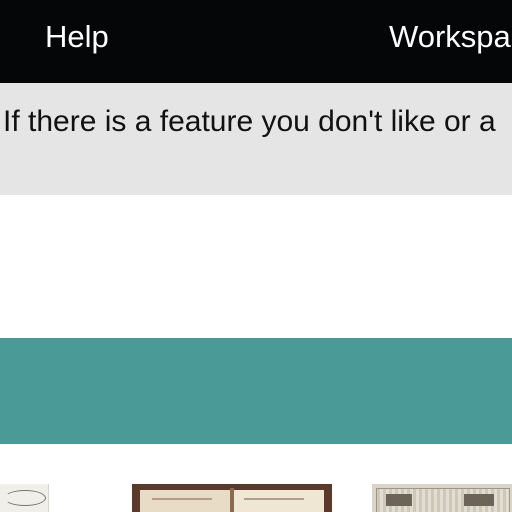 The image size is (512, 512). Describe the element at coordinates (450, 37) in the screenshot. I see `nav-link-workspace: Workspa` at that location.